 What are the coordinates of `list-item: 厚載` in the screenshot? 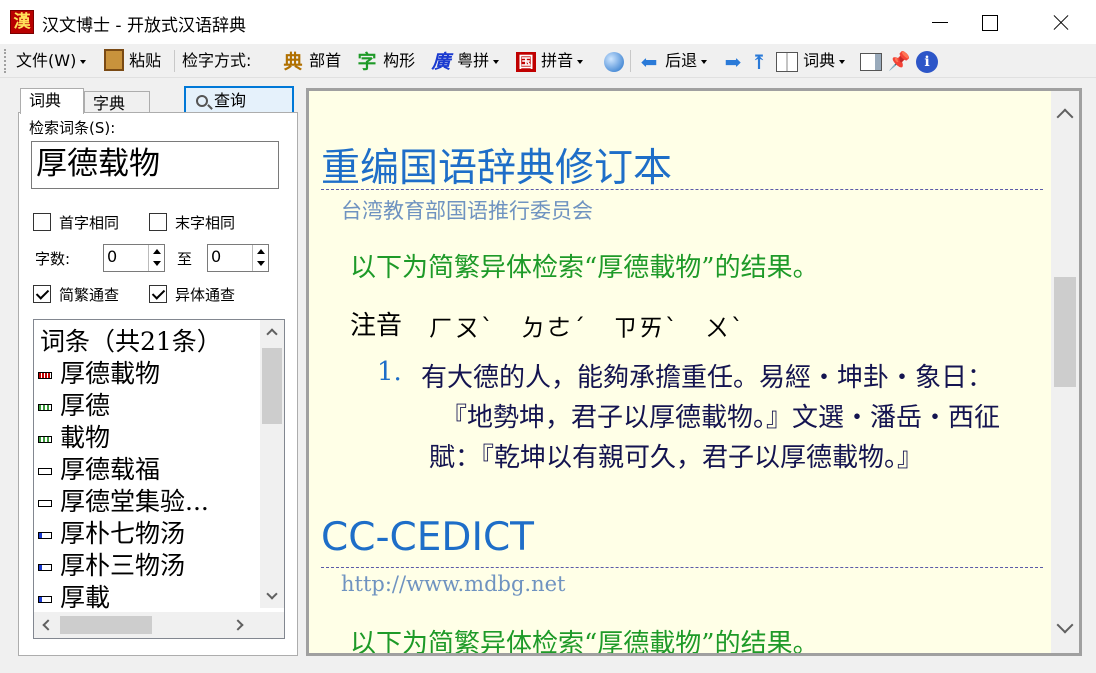 It's located at (74, 598).